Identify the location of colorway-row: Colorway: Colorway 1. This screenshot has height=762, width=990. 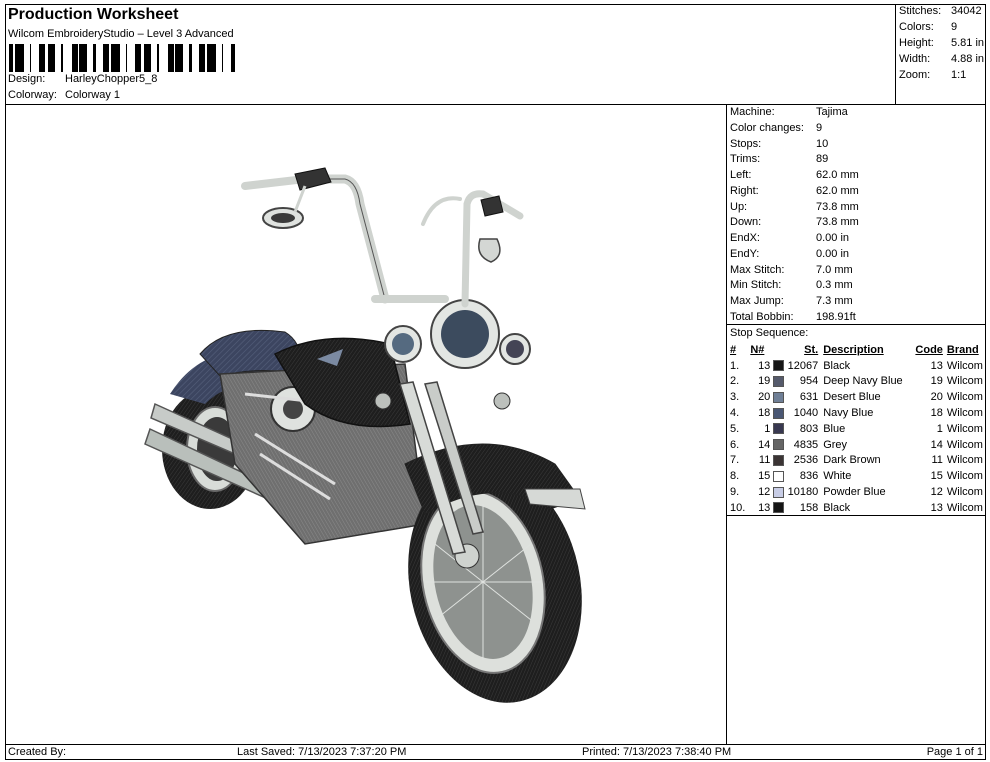
(64, 95).